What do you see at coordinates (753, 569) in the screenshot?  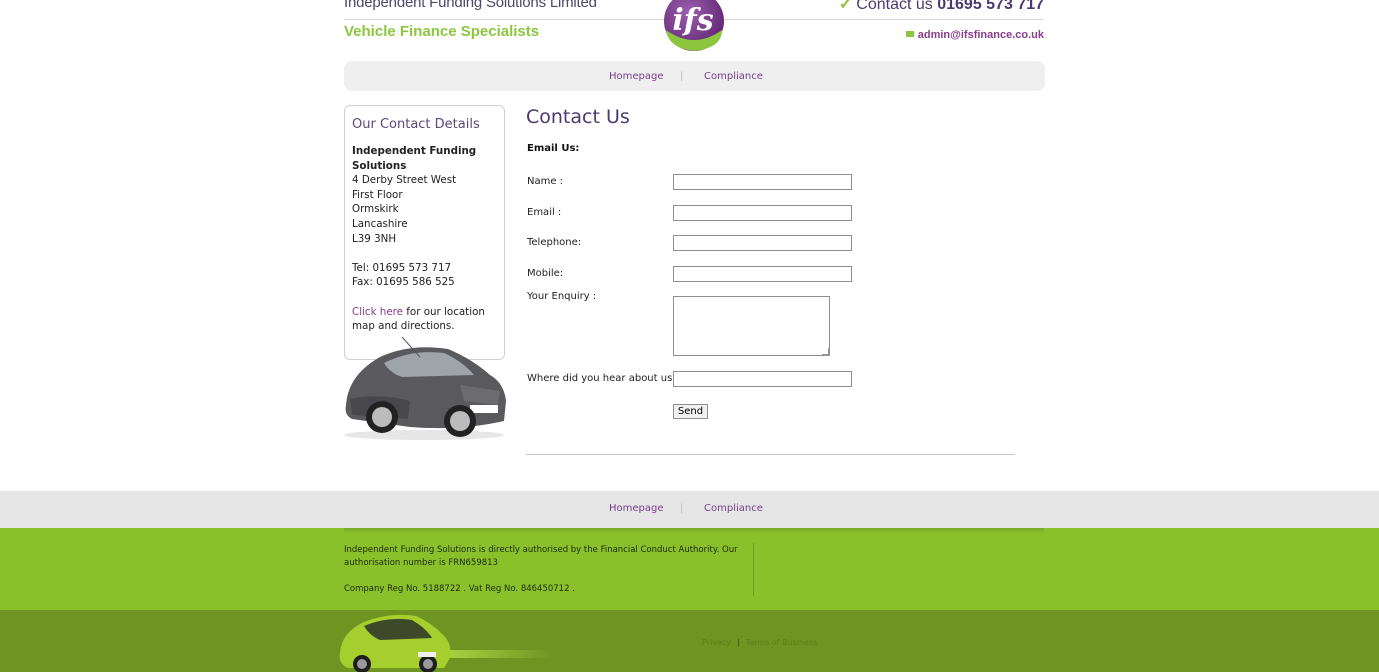 I see `footer-divider` at bounding box center [753, 569].